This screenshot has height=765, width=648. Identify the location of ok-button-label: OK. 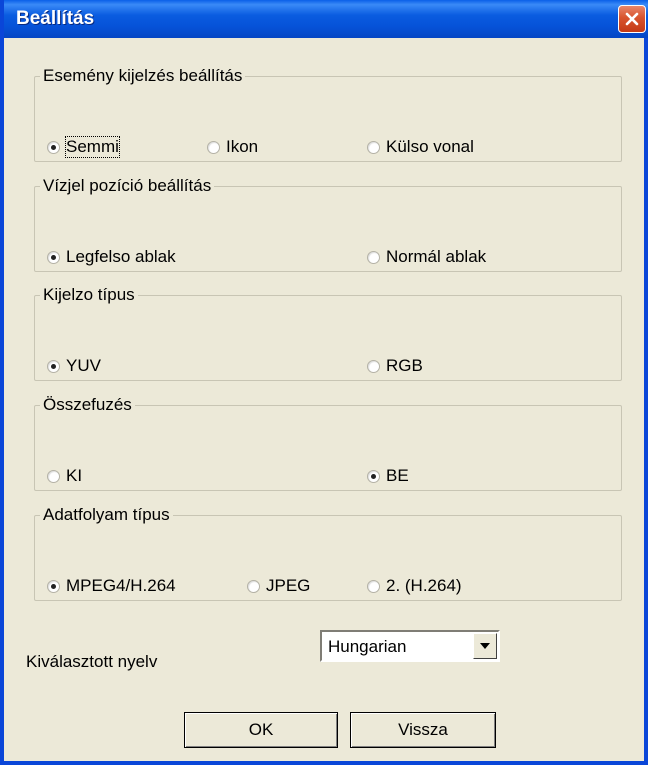
(261, 729).